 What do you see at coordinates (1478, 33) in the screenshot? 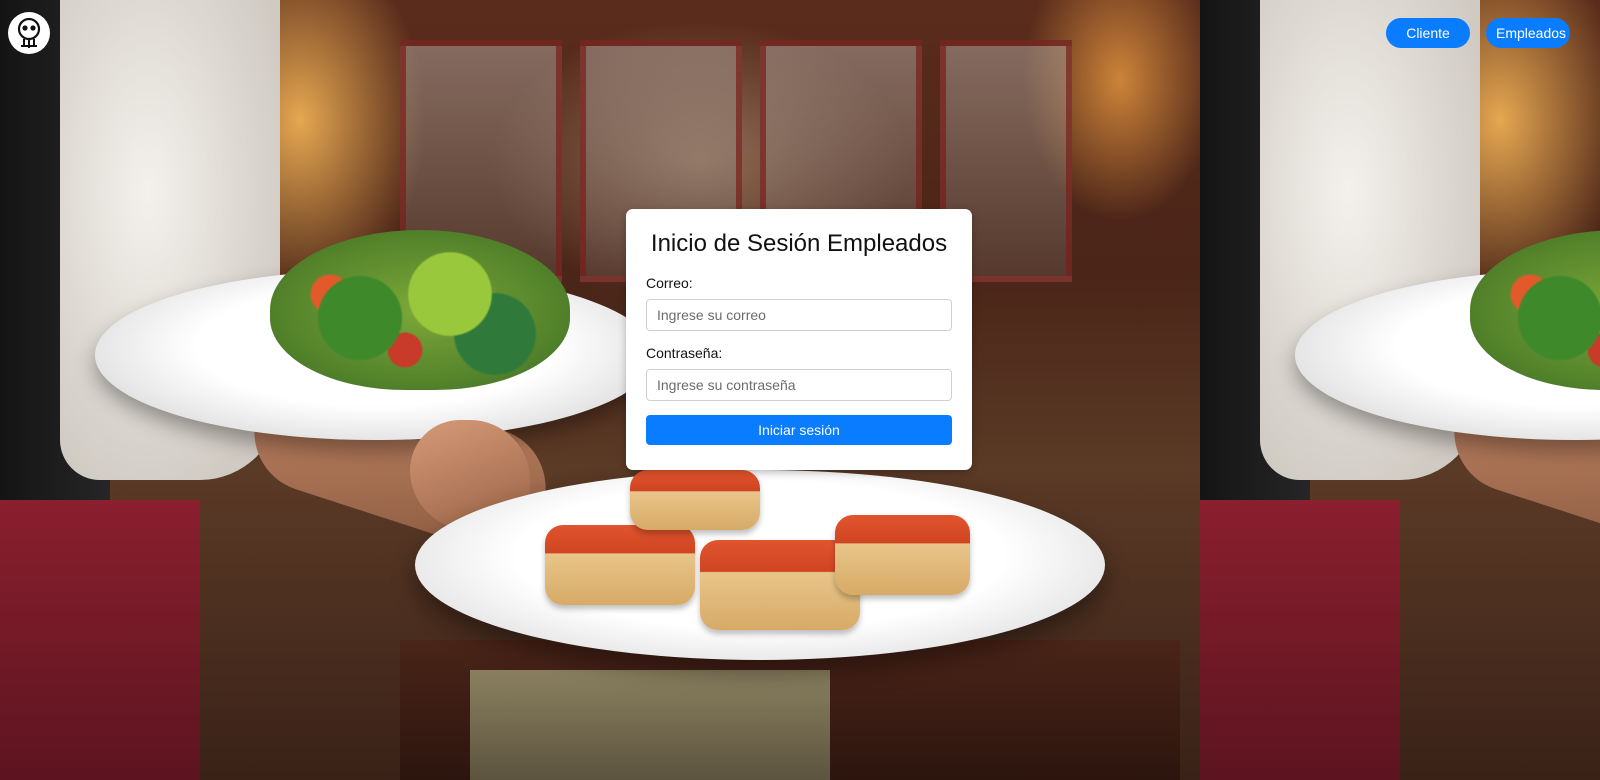
I see `top-nav: Cliente Empleados` at bounding box center [1478, 33].